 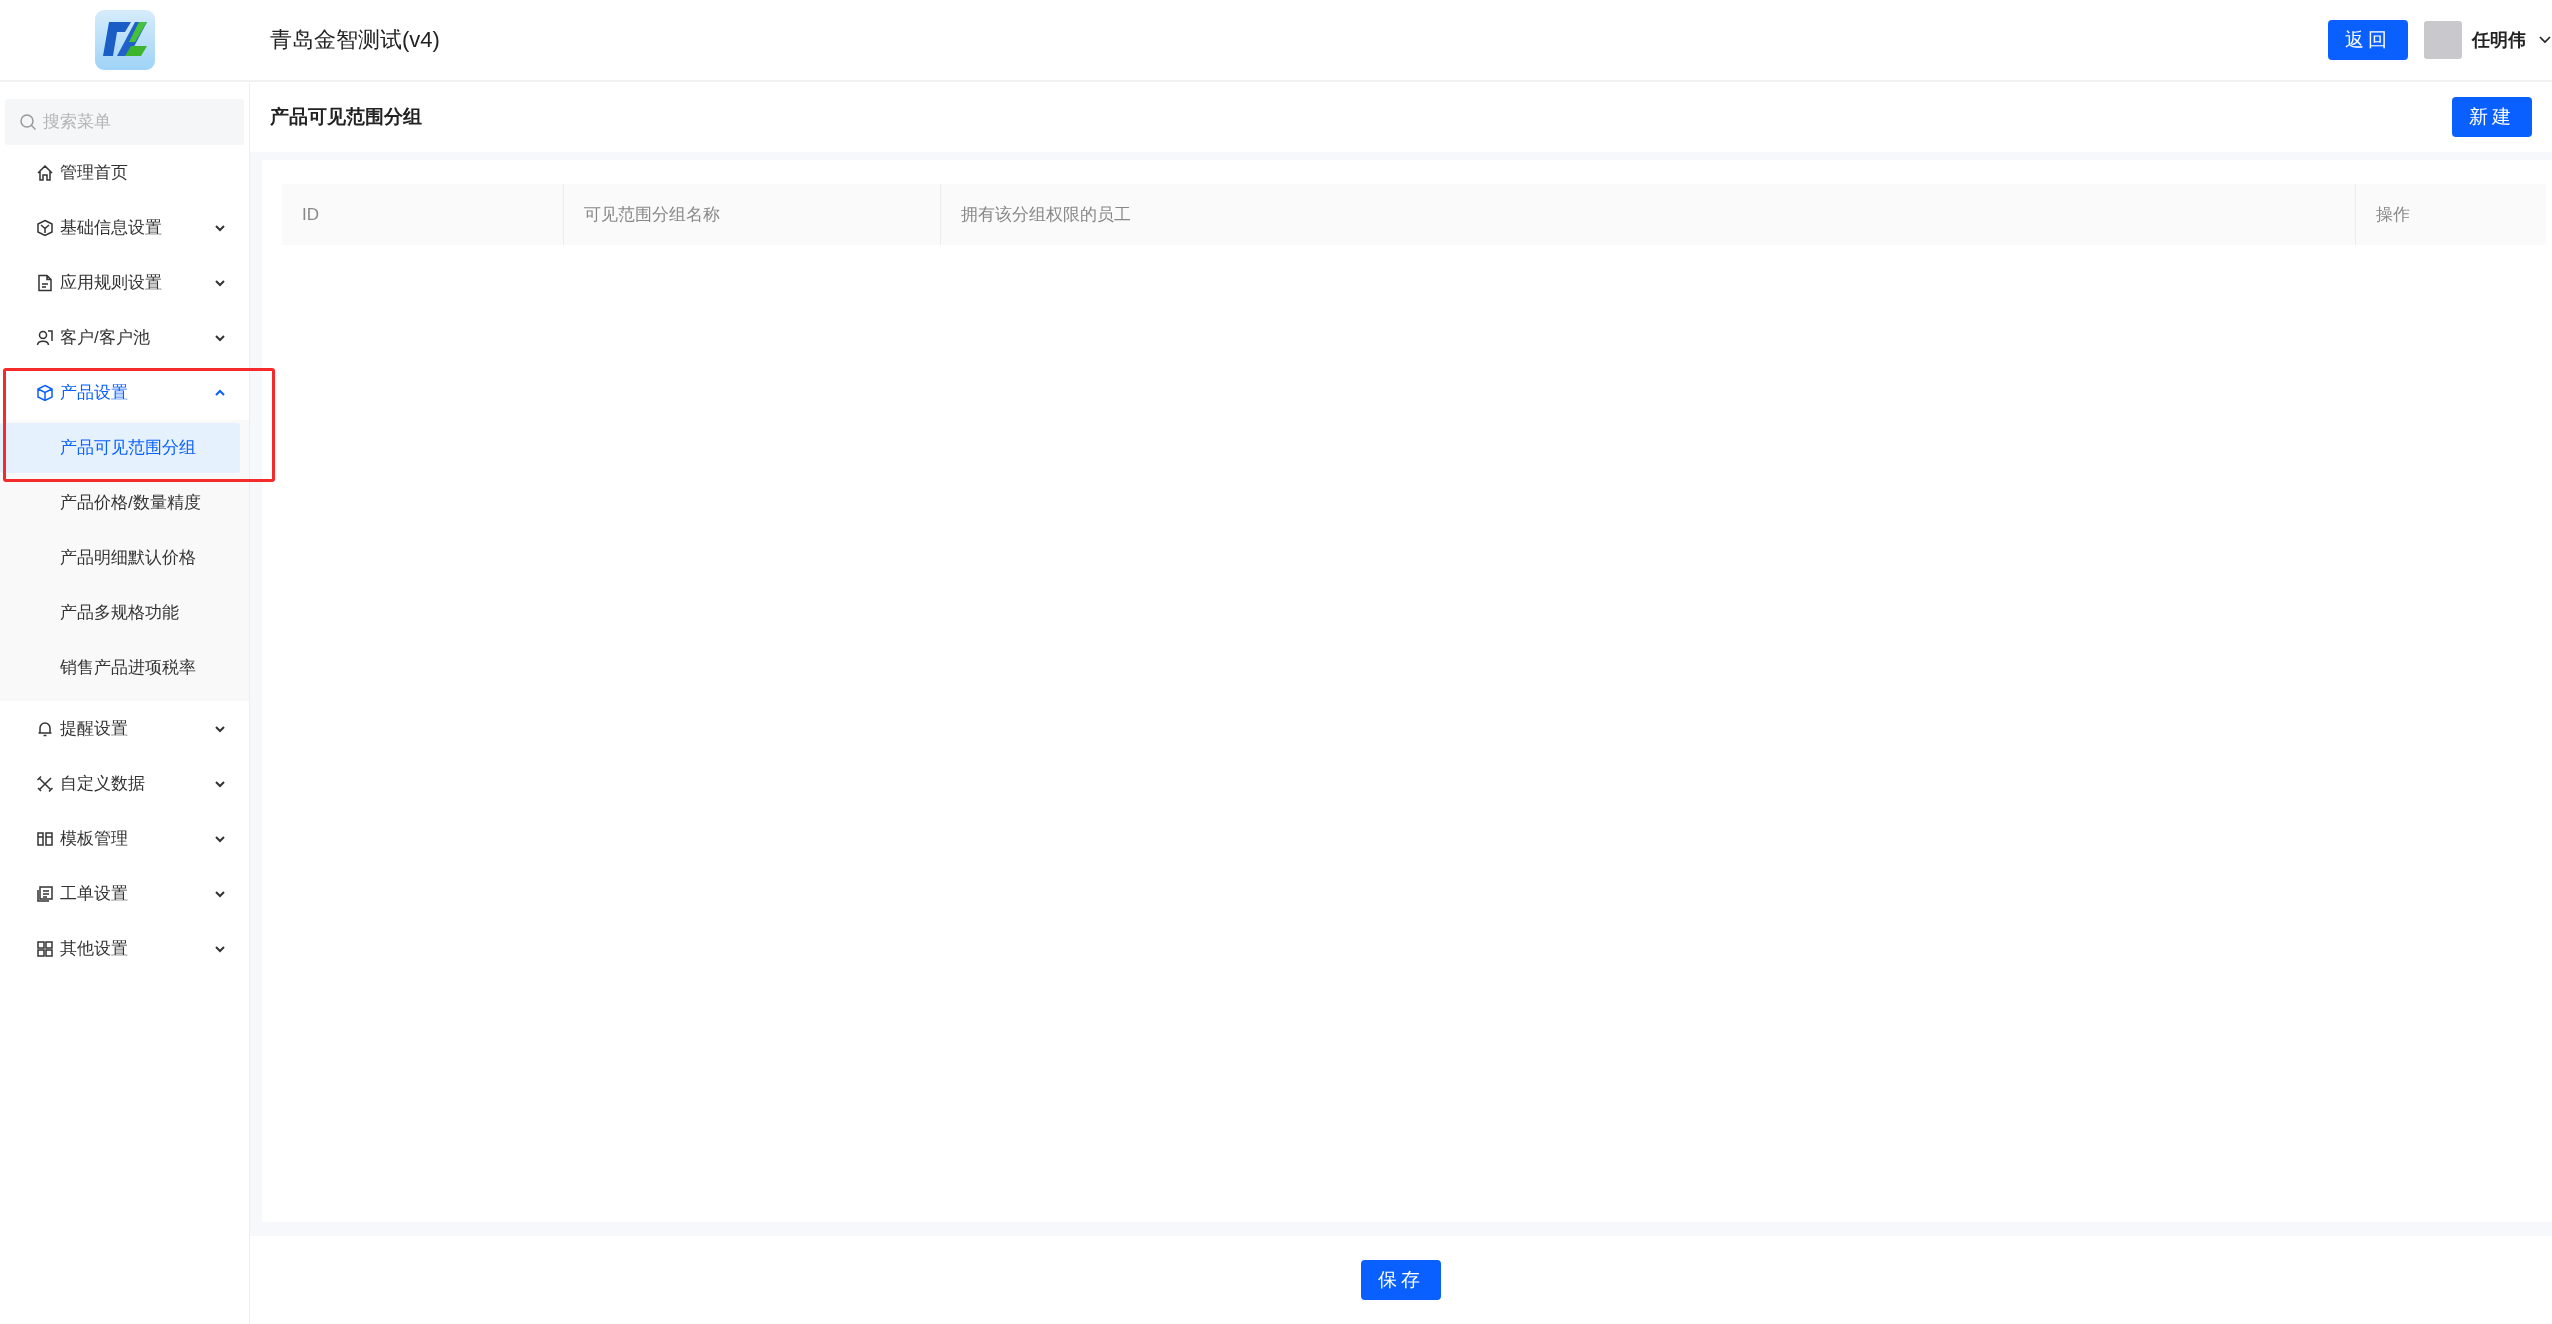 What do you see at coordinates (355, 40) in the screenshot?
I see `app-title: 青岛金智测试(v4)` at bounding box center [355, 40].